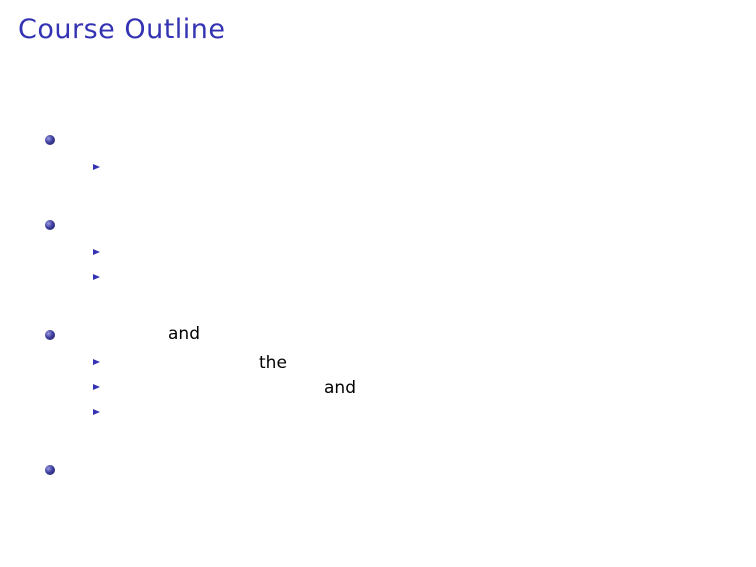 This screenshot has width=756, height=567. I want to click on page-title: Course Outline, so click(122, 29).